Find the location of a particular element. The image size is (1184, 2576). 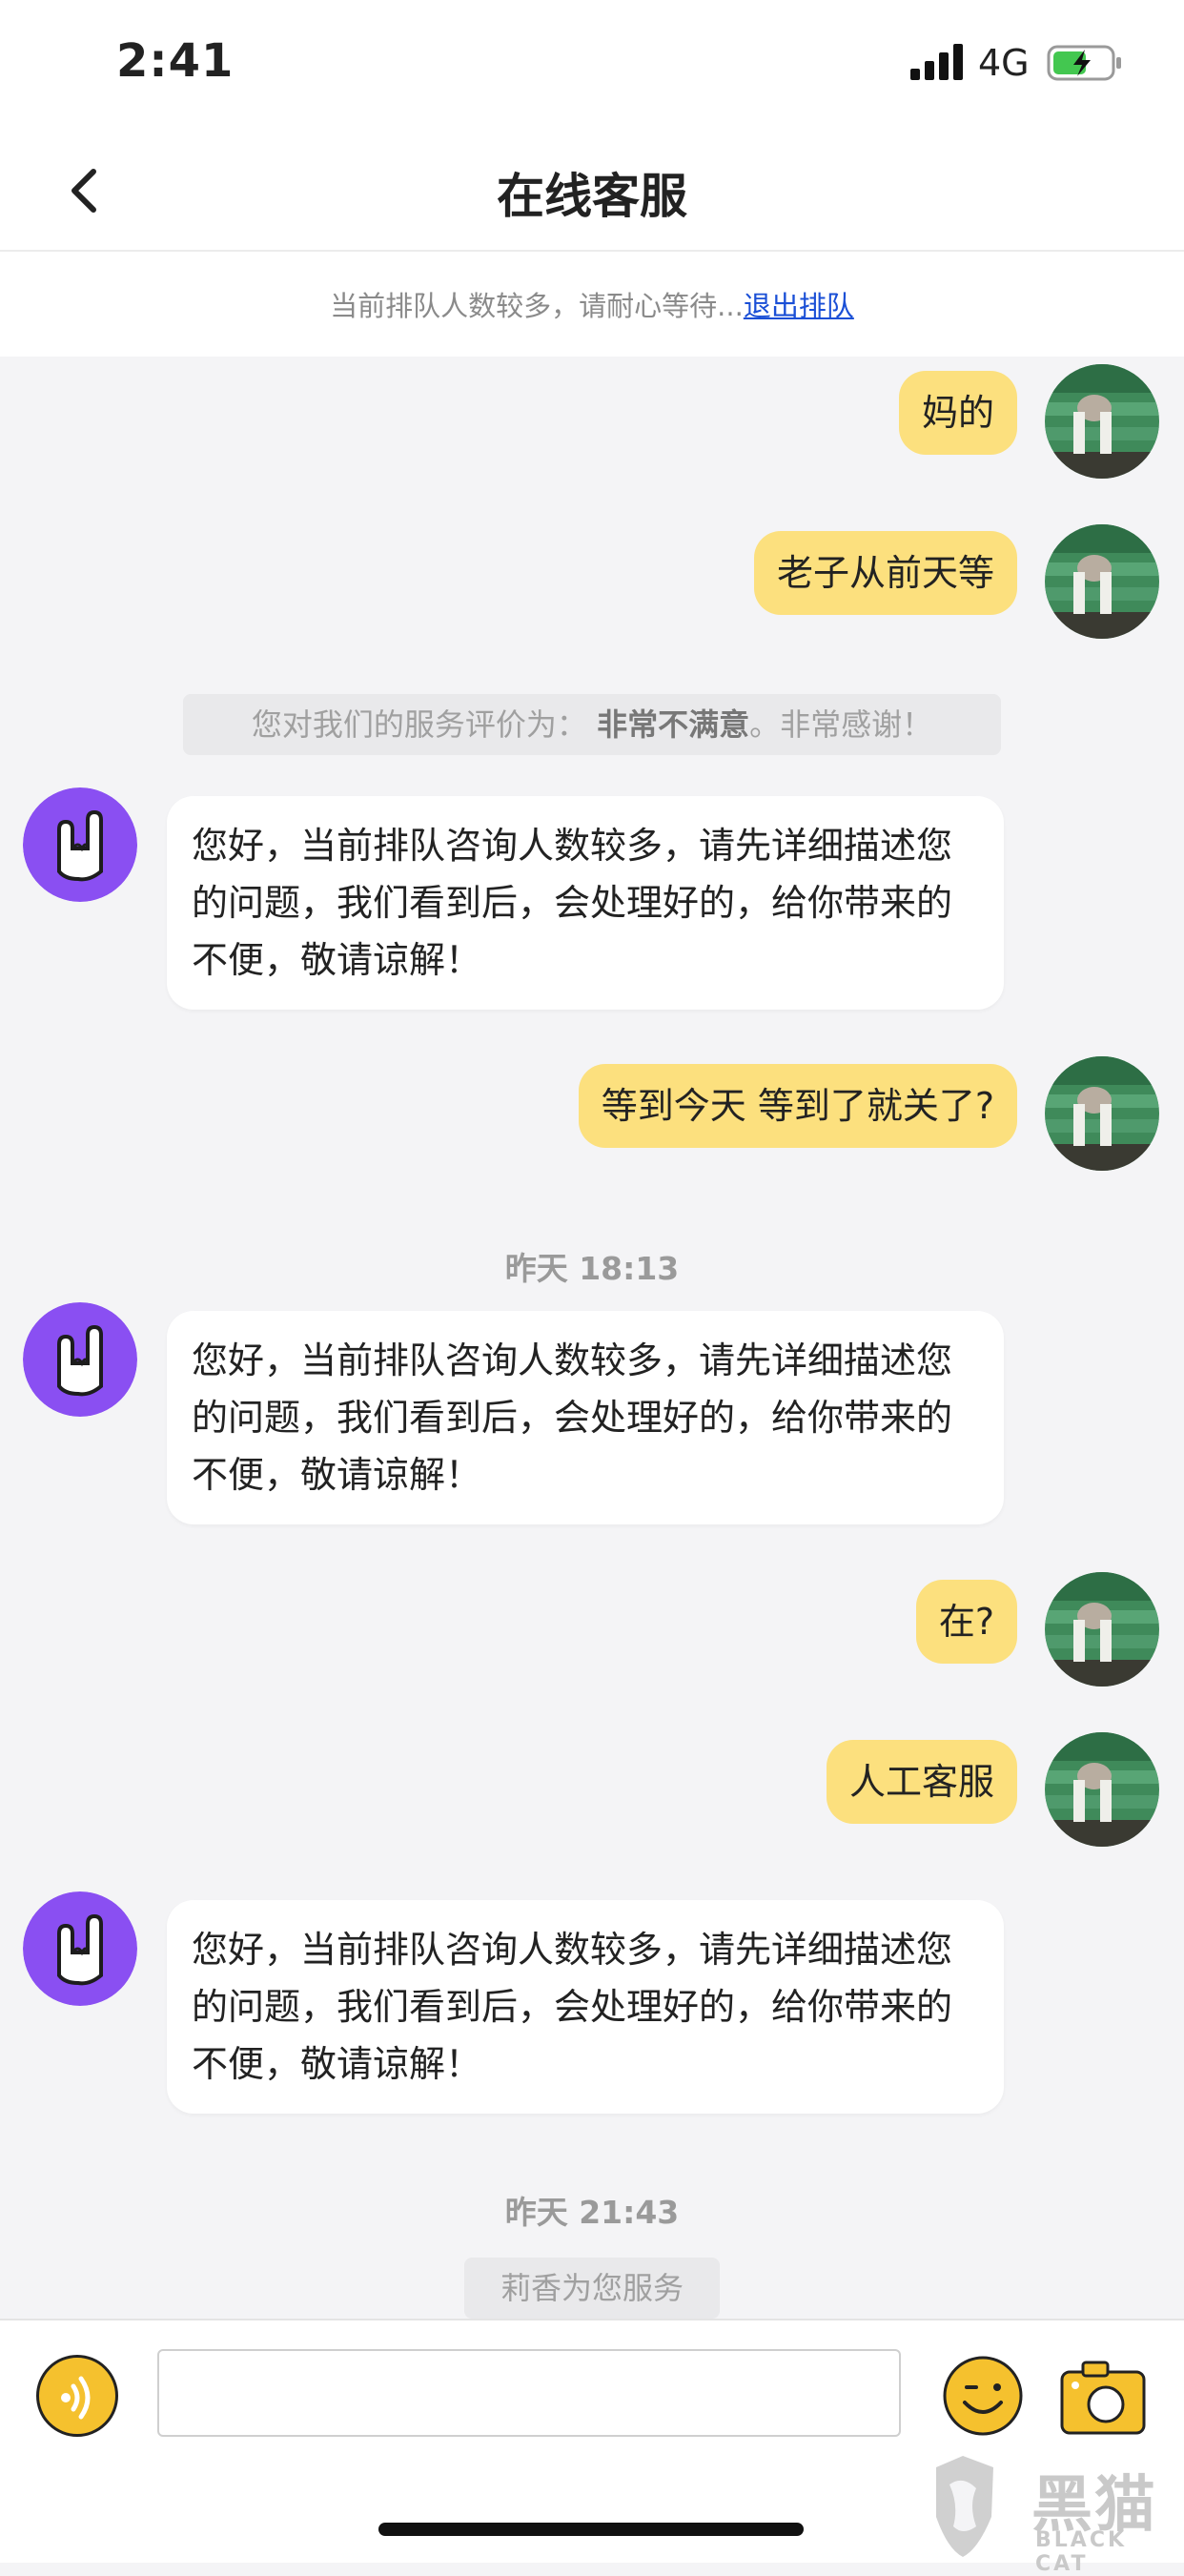

camera-icon is located at coordinates (1103, 2397).